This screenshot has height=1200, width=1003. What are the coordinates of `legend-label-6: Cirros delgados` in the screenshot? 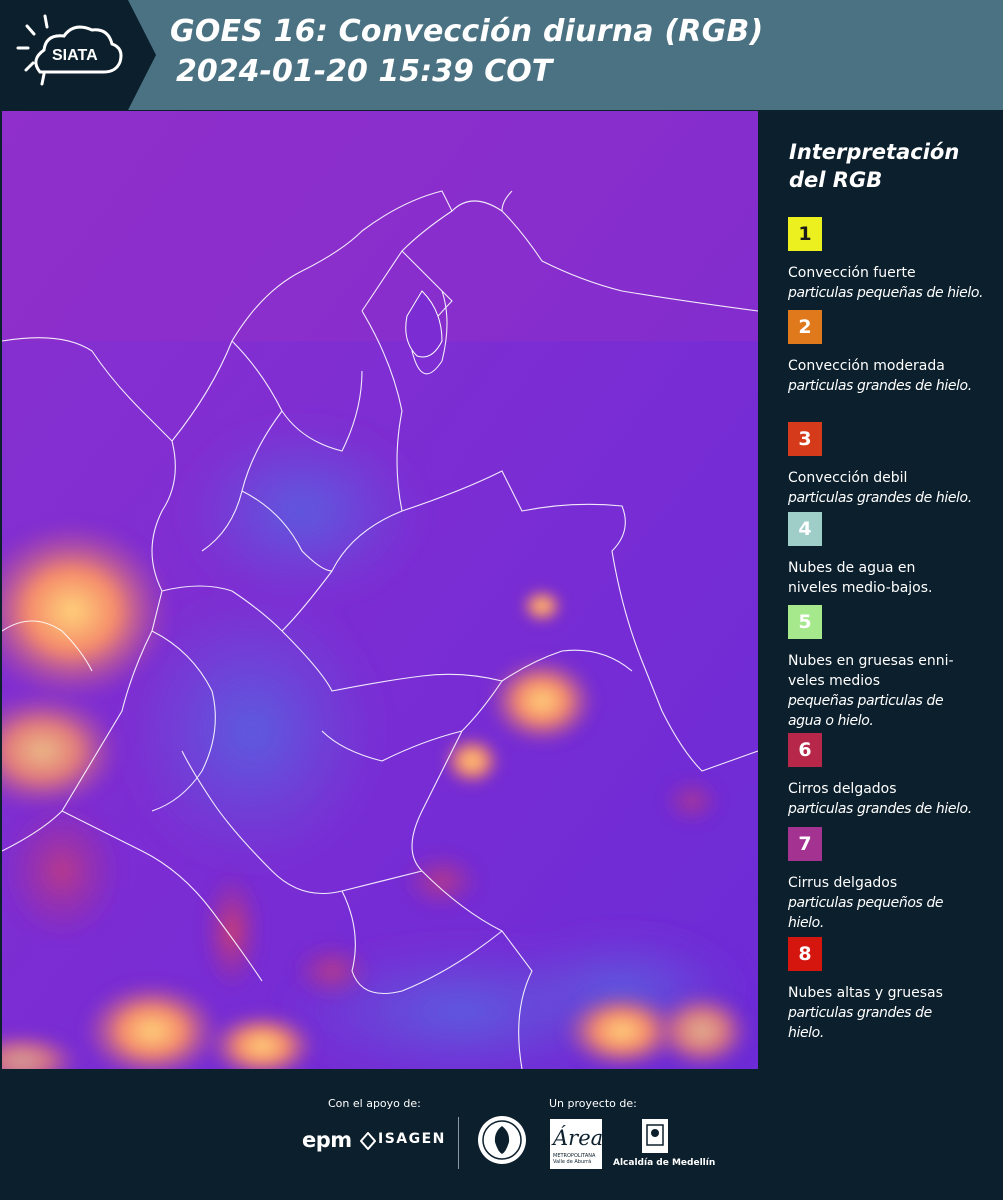 It's located at (842, 789).